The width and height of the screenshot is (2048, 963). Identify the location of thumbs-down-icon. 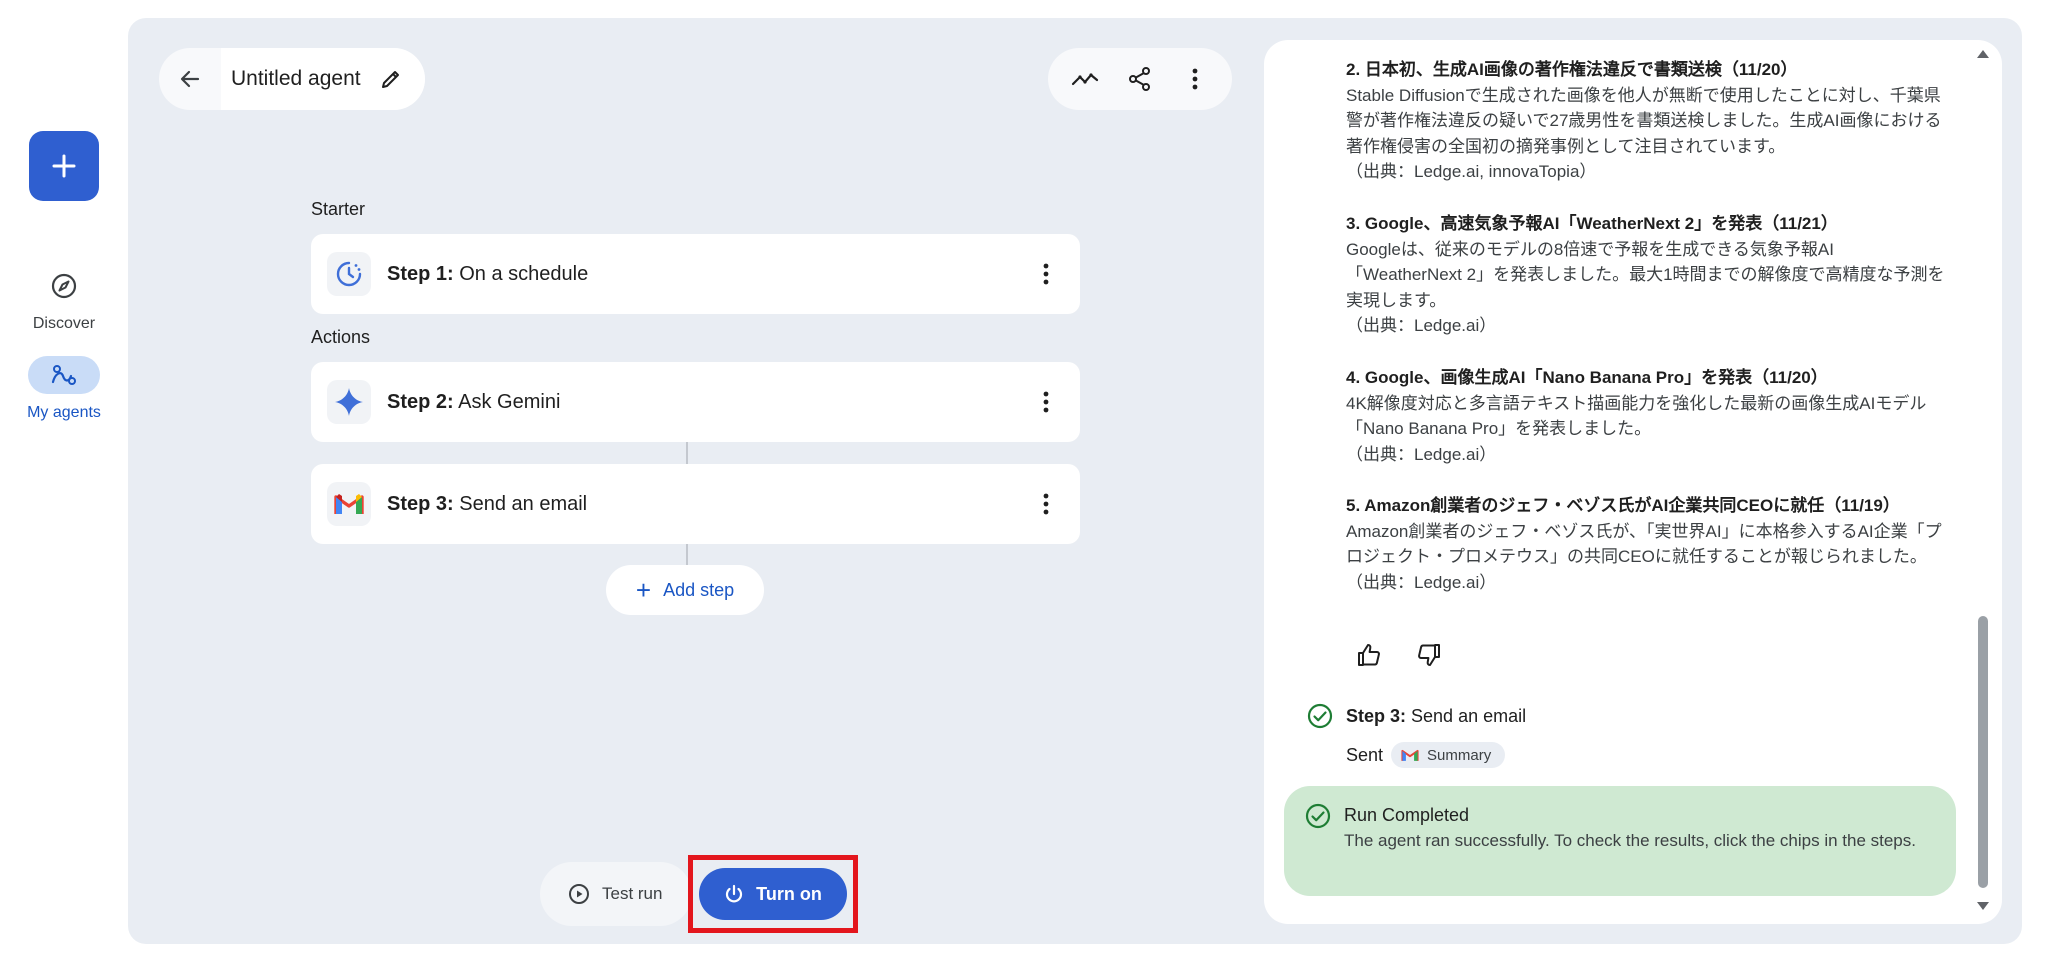
(1429, 655).